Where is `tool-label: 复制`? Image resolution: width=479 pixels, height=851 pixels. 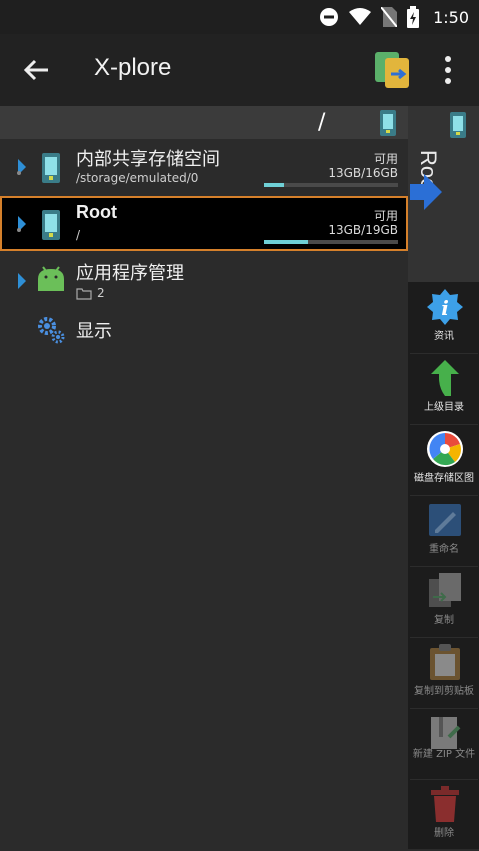
tool-label: 复制 is located at coordinates (444, 620).